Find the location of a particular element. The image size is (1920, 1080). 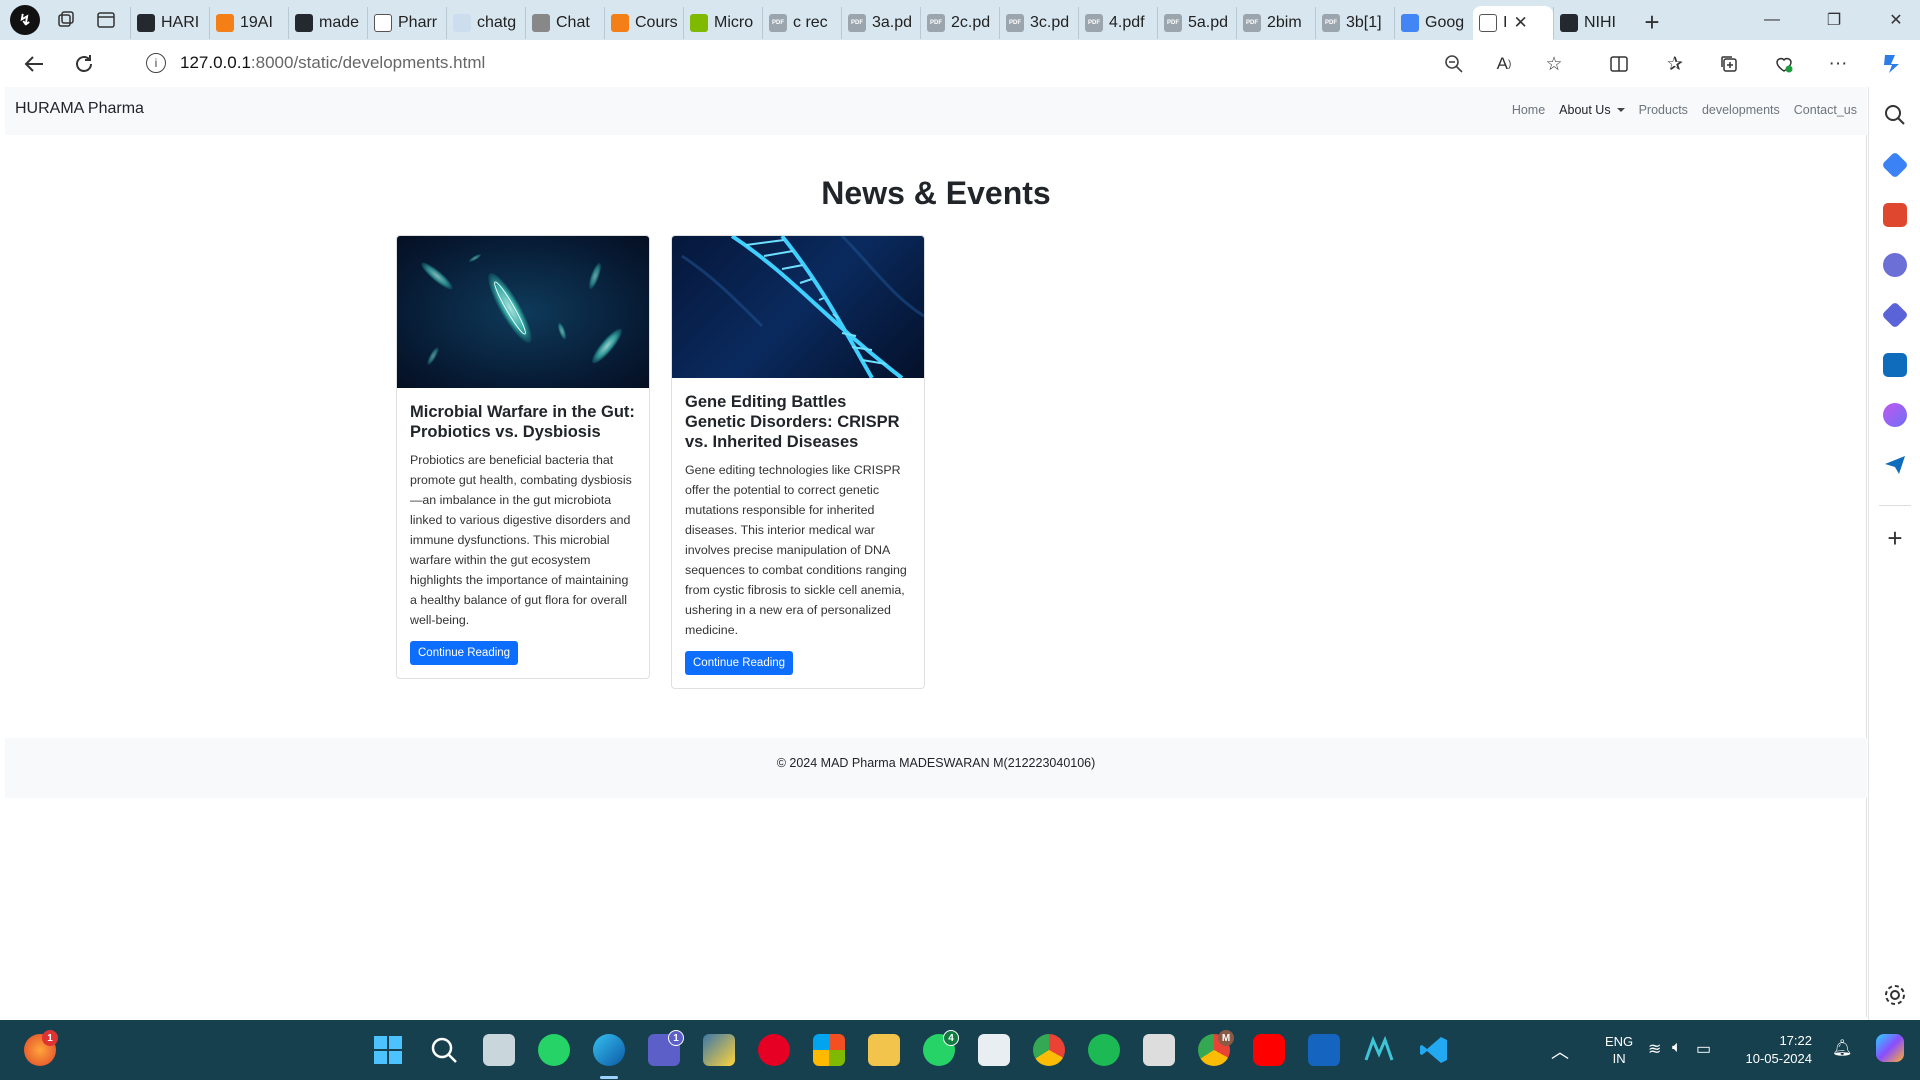

minimize-button: — is located at coordinates (1772, 20).